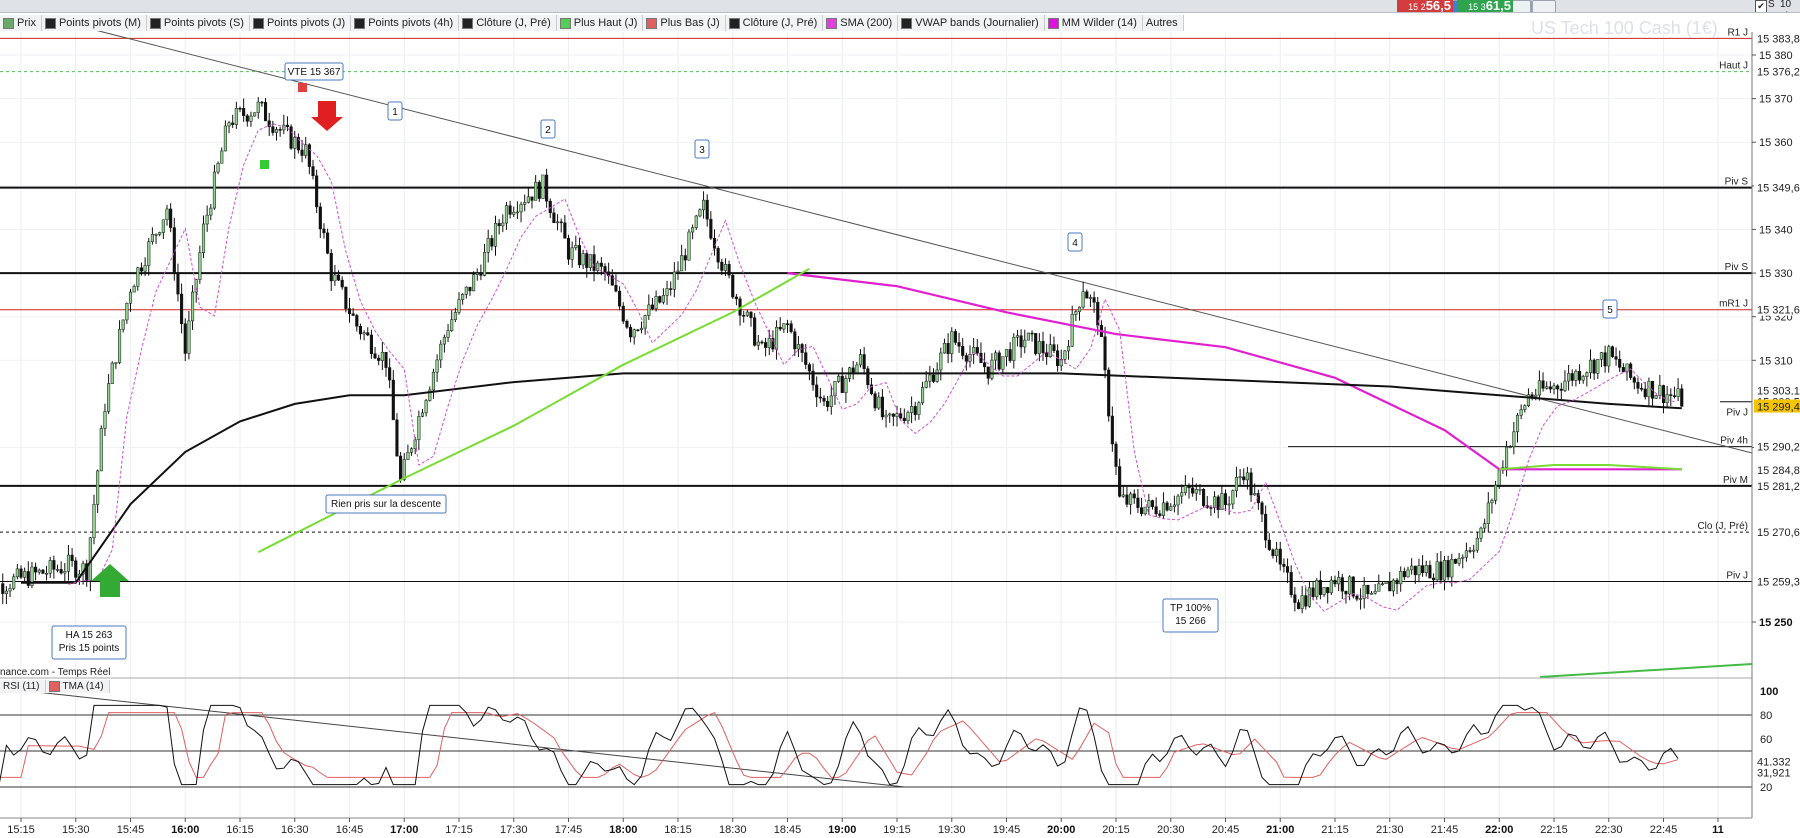 Image resolution: width=1800 pixels, height=838 pixels. I want to click on legend-item: Points pivots (S), so click(198, 23).